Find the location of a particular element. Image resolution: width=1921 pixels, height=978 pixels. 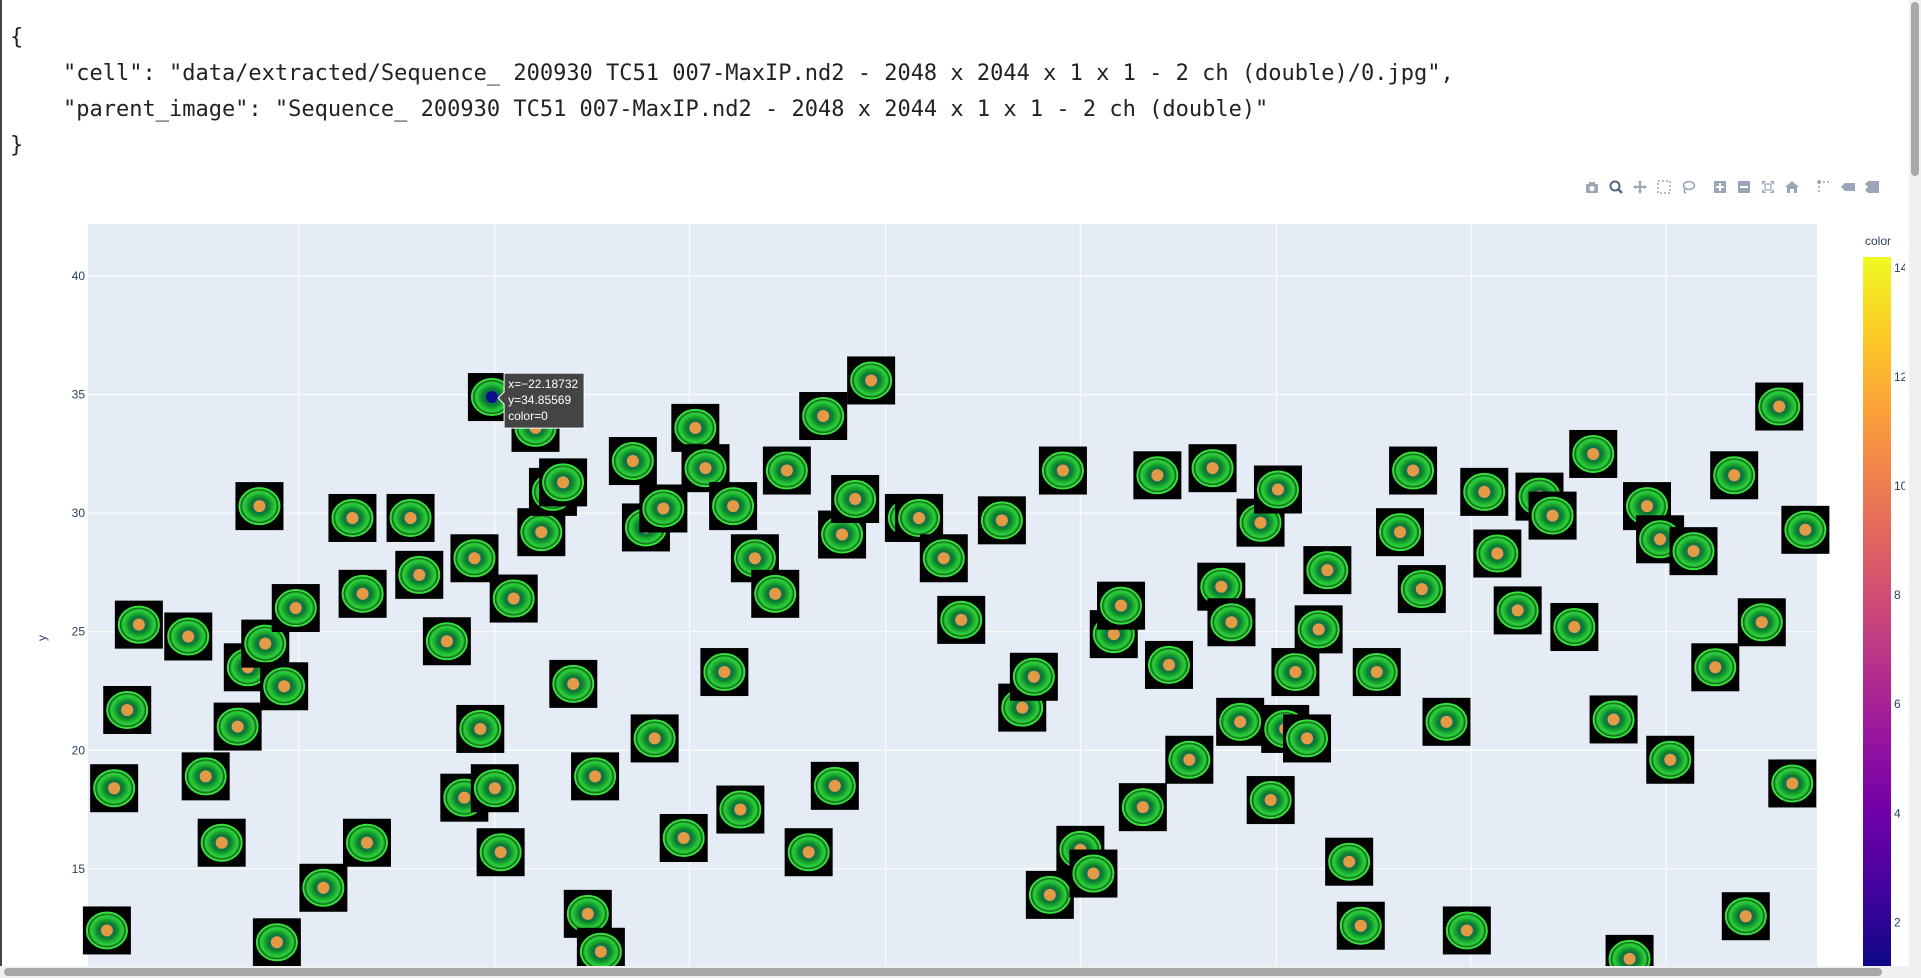

vertical-scrollbar is located at coordinates (1915, 483).